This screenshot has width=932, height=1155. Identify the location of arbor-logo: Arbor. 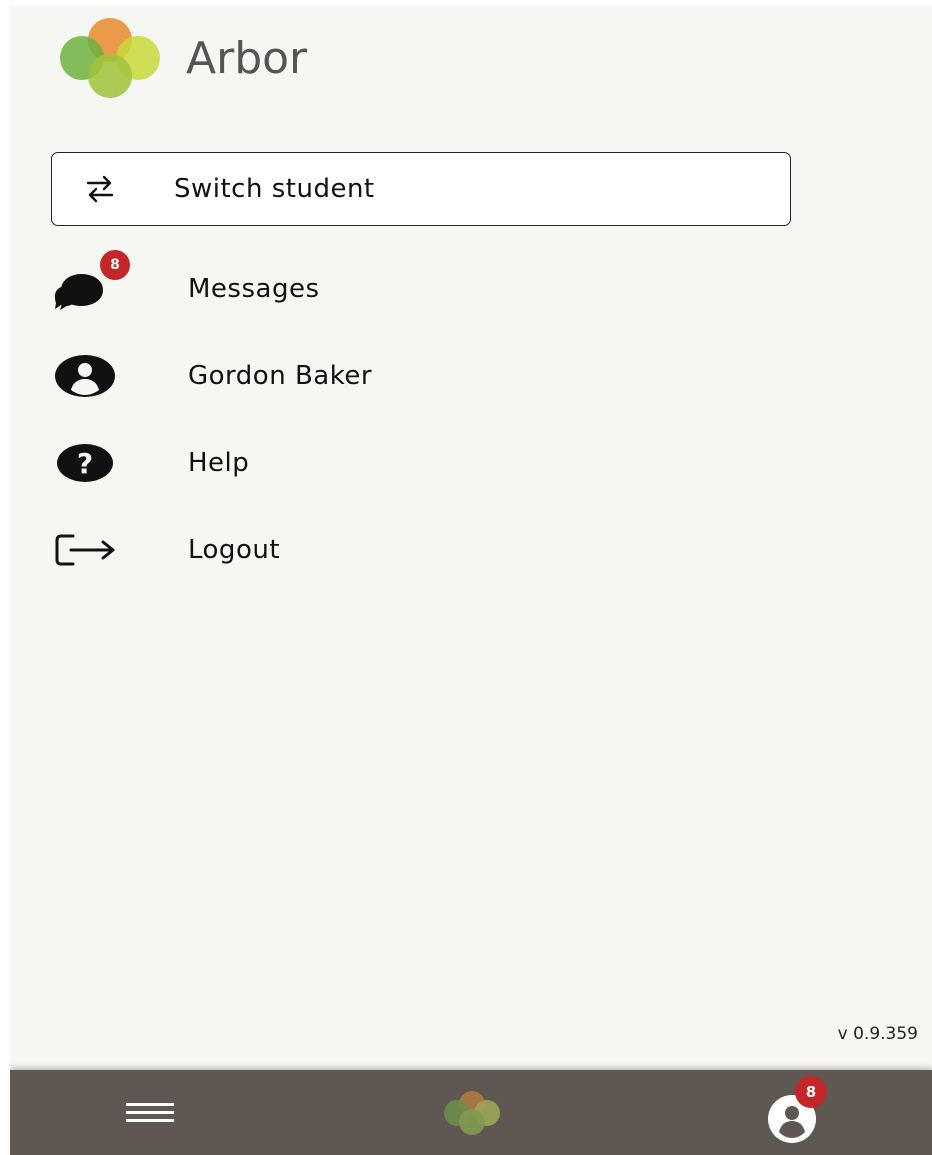
(178, 58).